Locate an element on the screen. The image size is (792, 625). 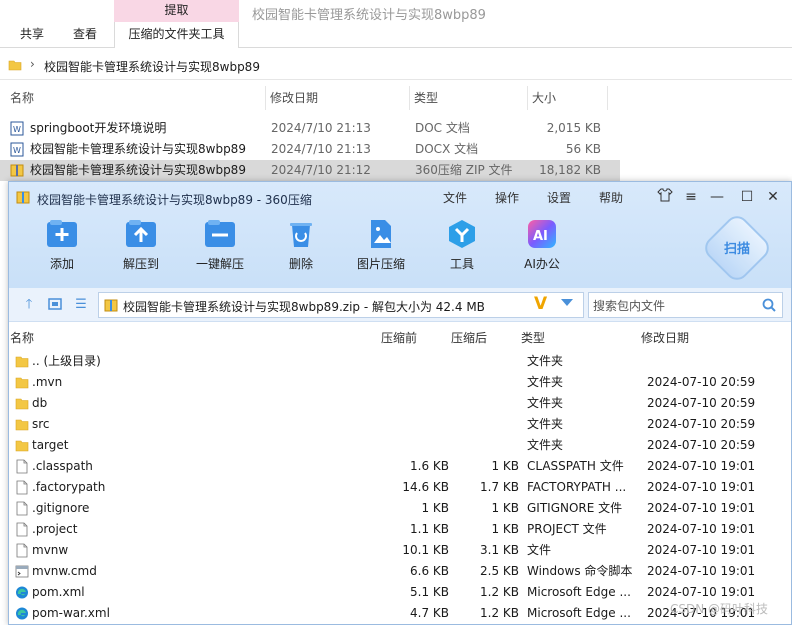
list-item: .mvn 文件夹 2024-07-10 20:59 is located at coordinates (400, 382).